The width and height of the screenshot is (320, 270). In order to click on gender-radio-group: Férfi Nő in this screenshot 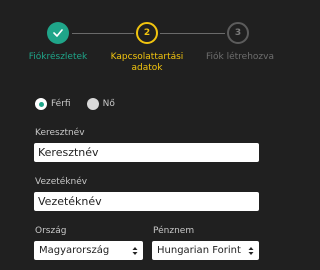, I will do `click(83, 104)`.